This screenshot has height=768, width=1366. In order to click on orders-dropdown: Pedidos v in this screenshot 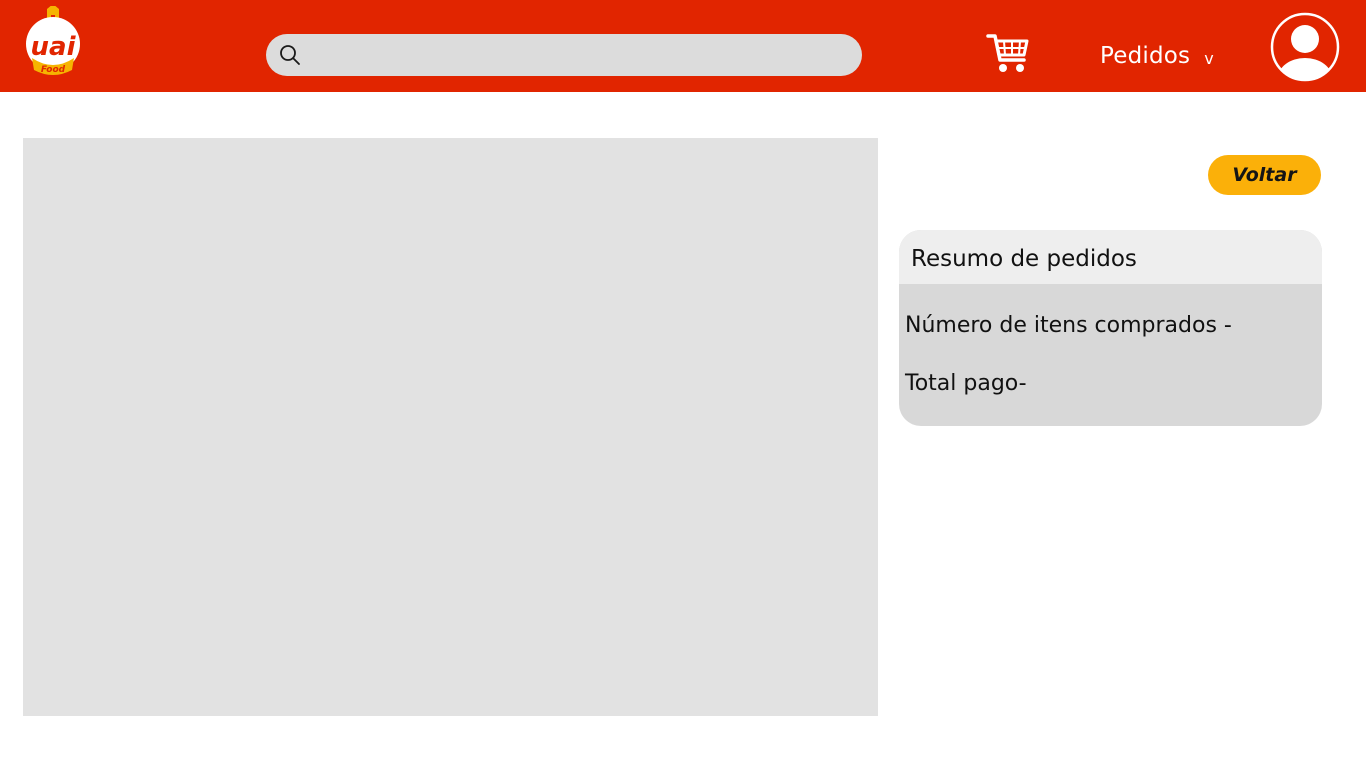, I will do `click(1157, 56)`.